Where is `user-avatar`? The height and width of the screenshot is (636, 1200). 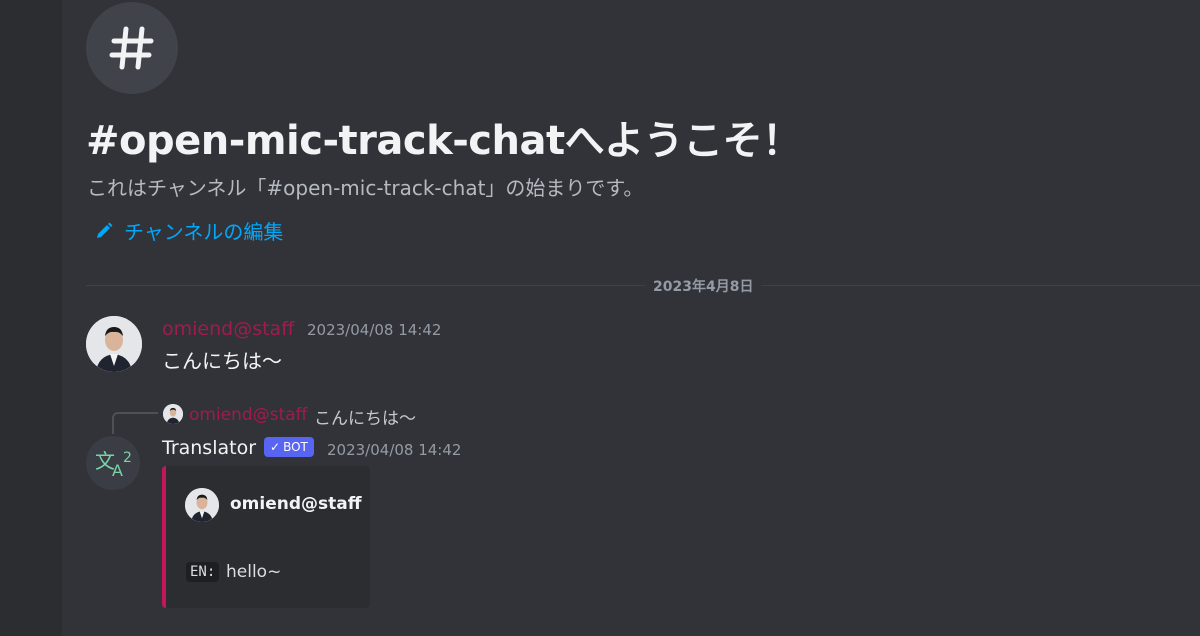
user-avatar is located at coordinates (114, 344).